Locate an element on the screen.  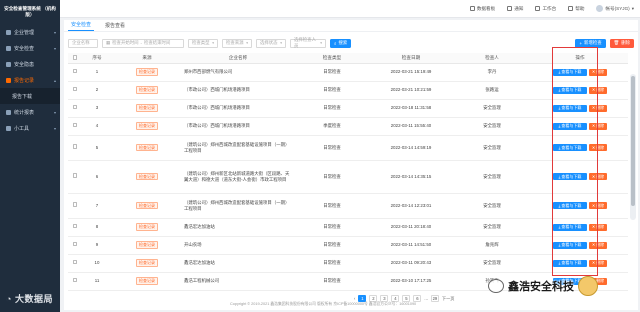
cell-company: 鑫浩宏达加油站 is located at coordinates (238, 227).